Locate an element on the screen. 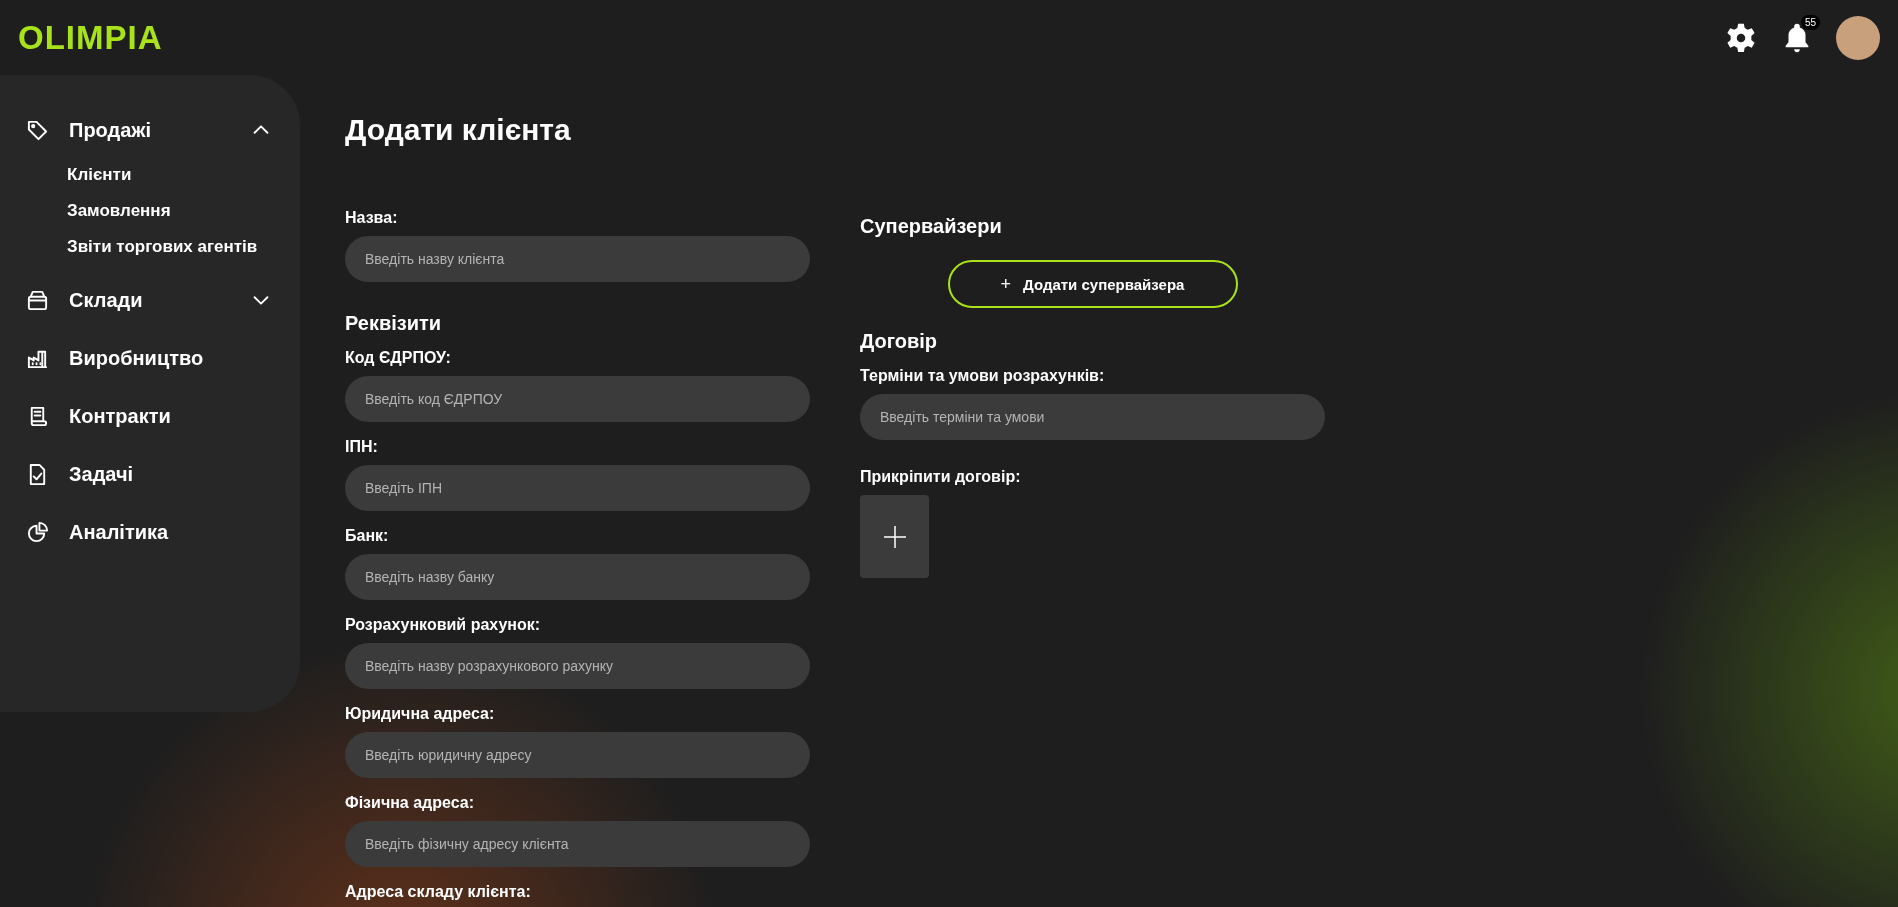 The height and width of the screenshot is (907, 1898). menu-item: Склади is located at coordinates (150, 300).